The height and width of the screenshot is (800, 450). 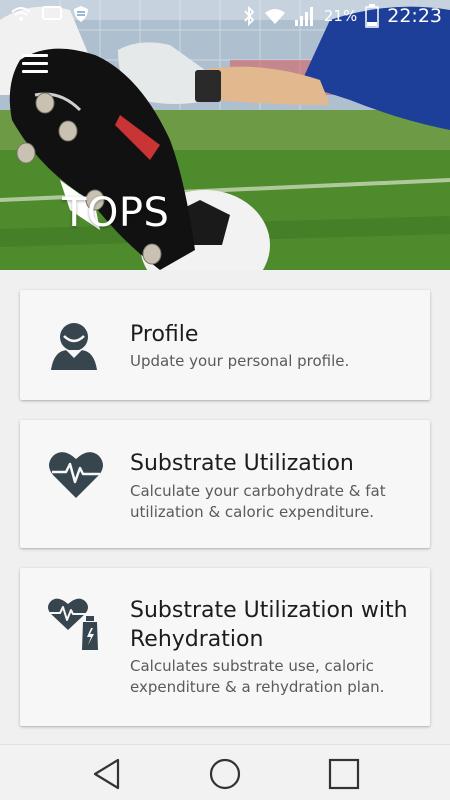 I want to click on app-title: TOPS, so click(x=116, y=213).